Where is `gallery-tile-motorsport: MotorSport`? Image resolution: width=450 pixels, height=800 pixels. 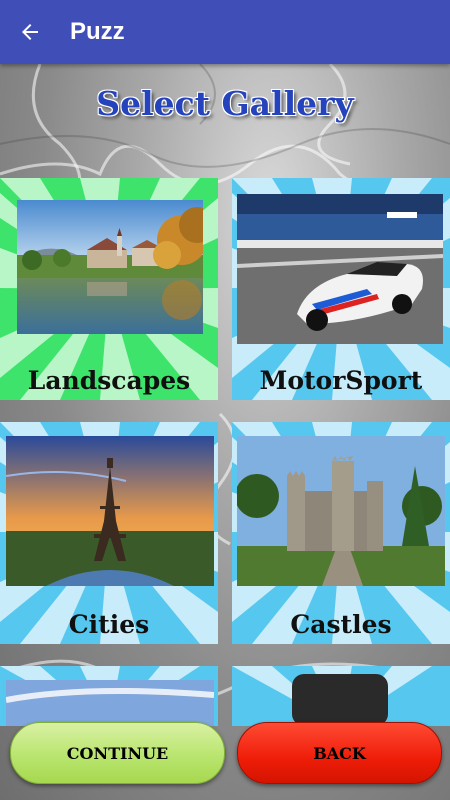 gallery-tile-motorsport: MotorSport is located at coordinates (341, 289).